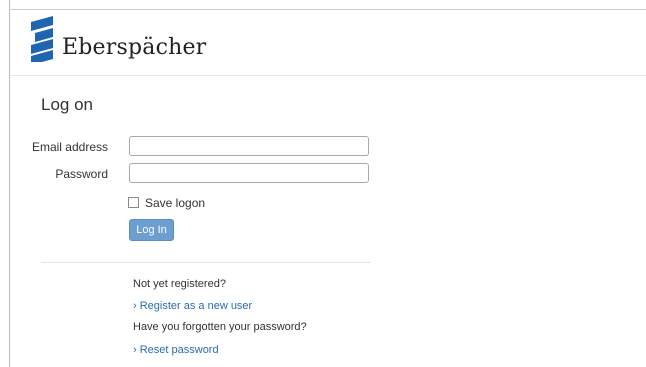  I want to click on forgot-password-prompt: Have you forgotten your password?, so click(220, 327).